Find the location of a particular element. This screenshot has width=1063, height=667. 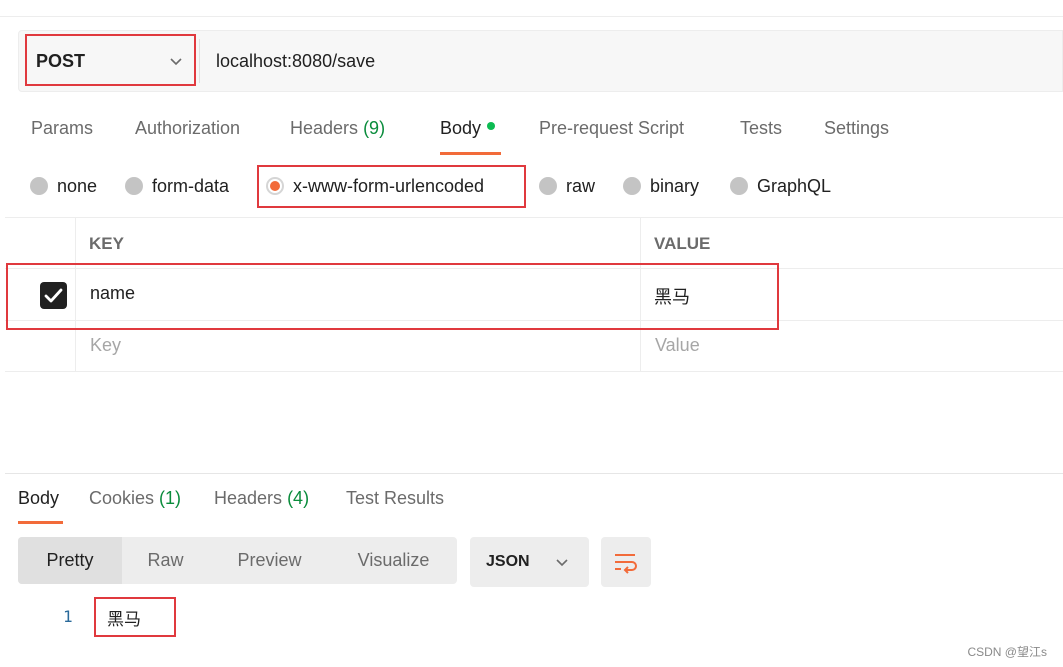

row-value: 黑马 is located at coordinates (672, 296).